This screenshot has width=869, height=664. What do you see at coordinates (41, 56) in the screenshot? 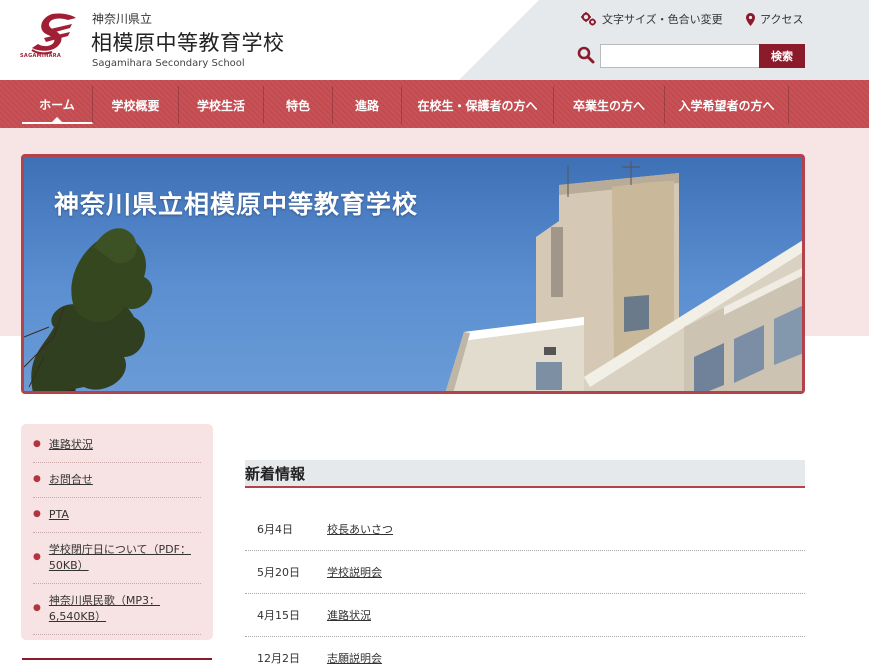
I see `logo-caption: SAGAMIHARA` at bounding box center [41, 56].